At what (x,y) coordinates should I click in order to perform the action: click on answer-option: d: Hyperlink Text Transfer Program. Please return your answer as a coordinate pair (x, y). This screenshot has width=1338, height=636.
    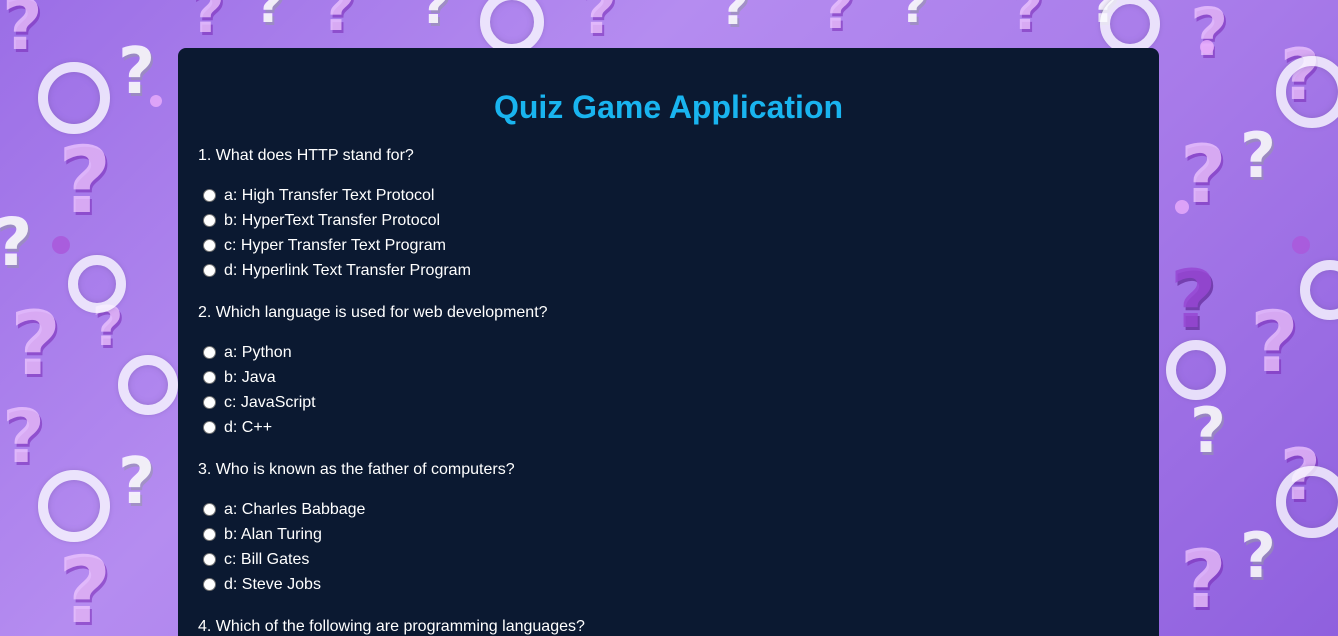
    Looking at the image, I should click on (668, 270).